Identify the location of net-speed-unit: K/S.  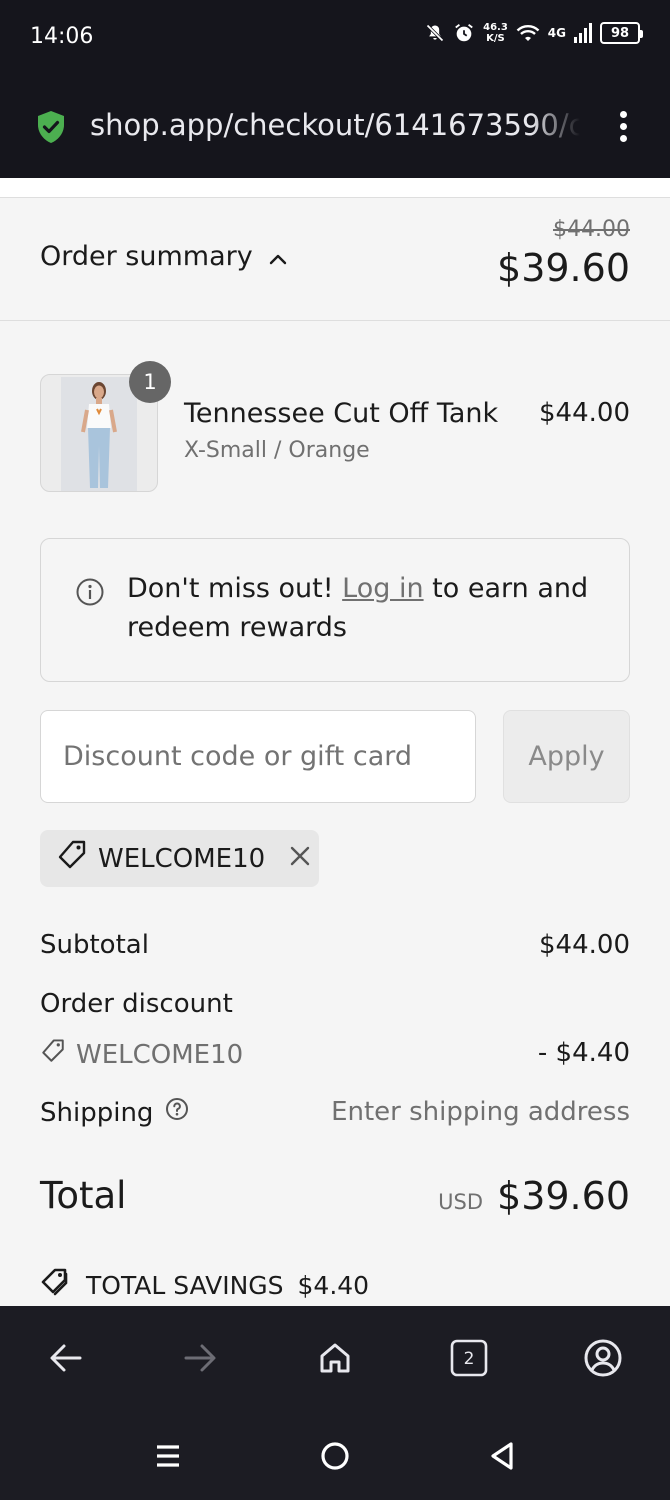
(495, 38).